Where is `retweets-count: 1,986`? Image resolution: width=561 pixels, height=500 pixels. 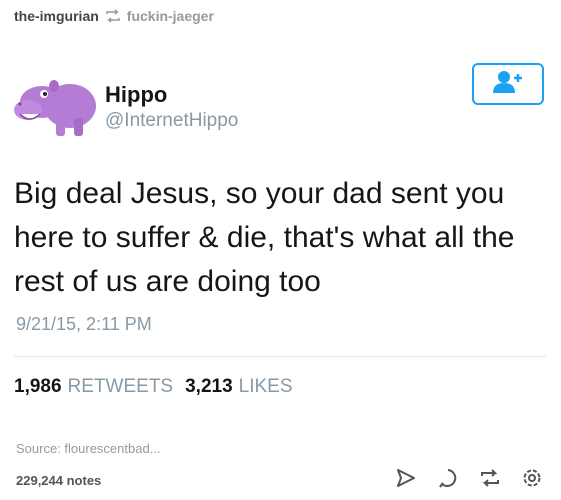 retweets-count: 1,986 is located at coordinates (38, 386).